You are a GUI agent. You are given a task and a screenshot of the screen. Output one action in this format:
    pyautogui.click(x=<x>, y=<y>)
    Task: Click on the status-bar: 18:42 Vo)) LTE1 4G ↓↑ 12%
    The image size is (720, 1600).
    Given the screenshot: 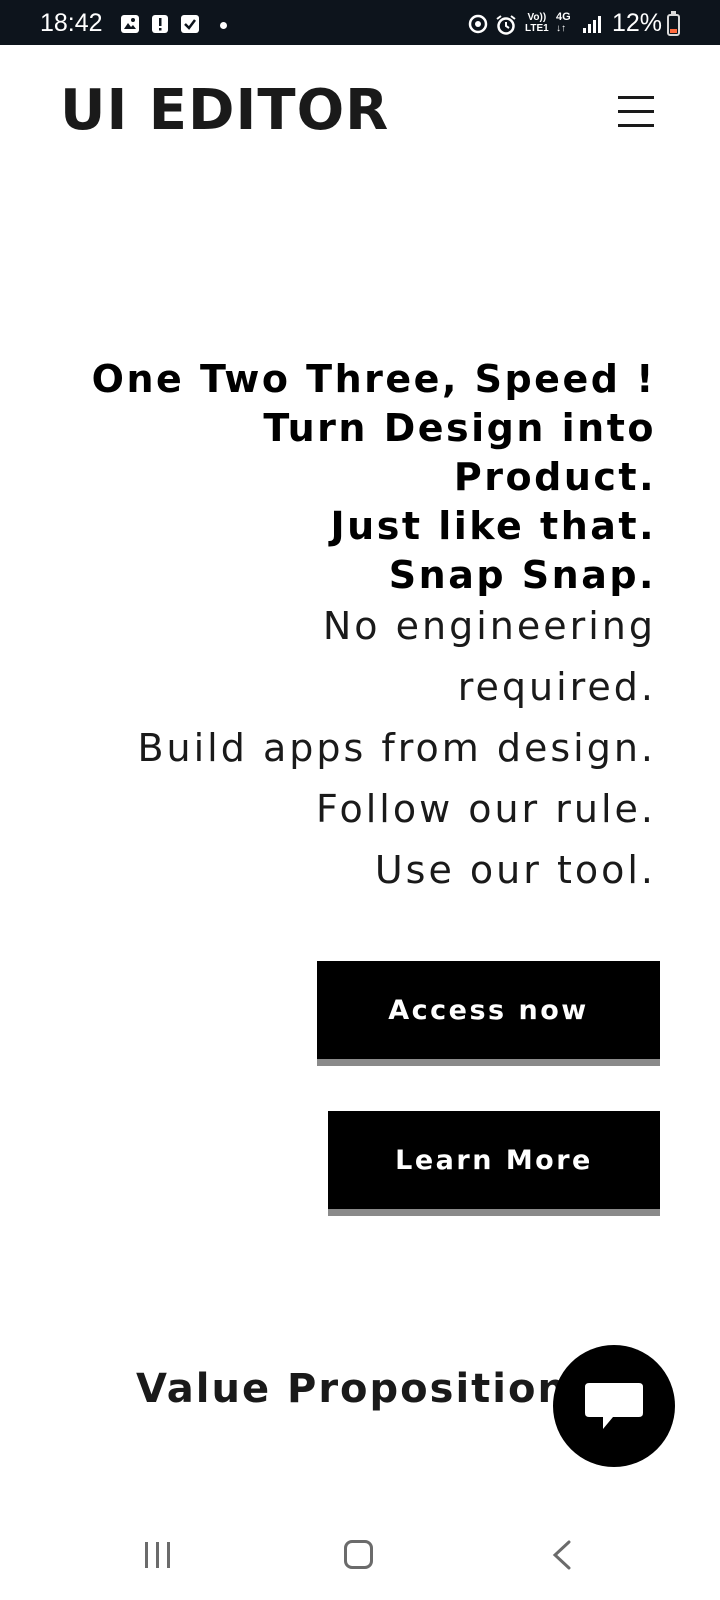 What is the action you would take?
    pyautogui.click(x=360, y=22)
    